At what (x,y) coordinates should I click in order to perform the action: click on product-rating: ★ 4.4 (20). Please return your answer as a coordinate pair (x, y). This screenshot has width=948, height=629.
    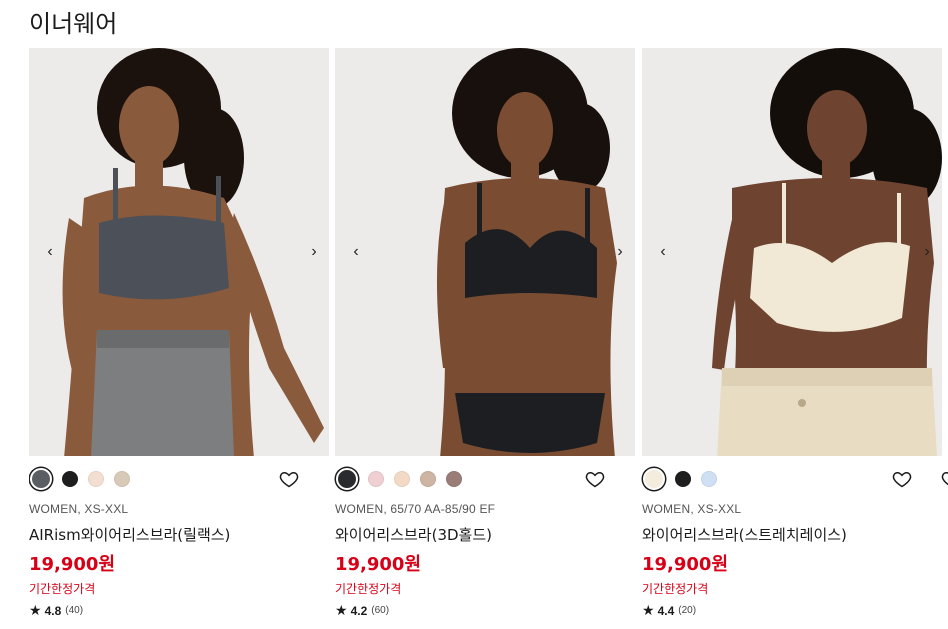
    Looking at the image, I should click on (669, 610).